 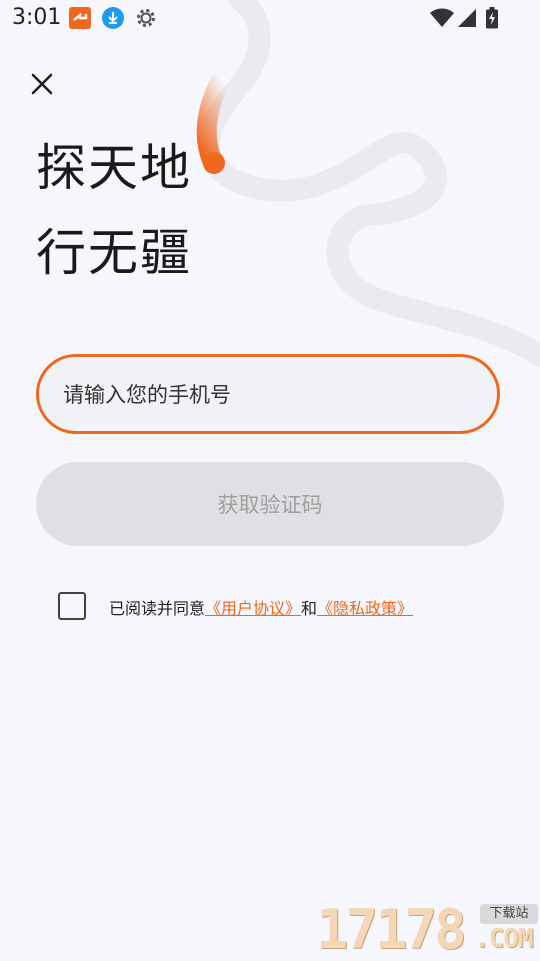 I want to click on get-verification-code-label: 获取验证码, so click(x=270, y=505).